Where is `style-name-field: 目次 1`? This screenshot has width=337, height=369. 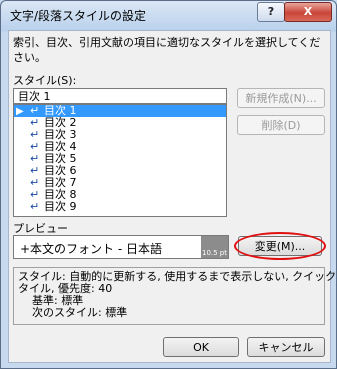 style-name-field: 目次 1 is located at coordinates (120, 96).